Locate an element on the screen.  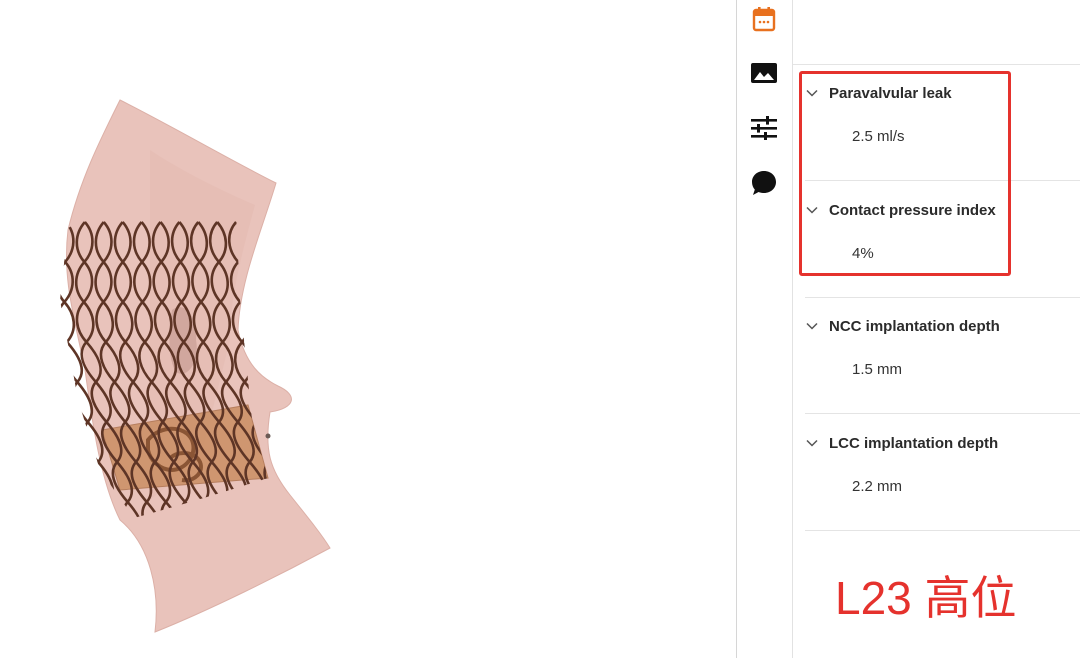
side-toolbar is located at coordinates (765, 329).